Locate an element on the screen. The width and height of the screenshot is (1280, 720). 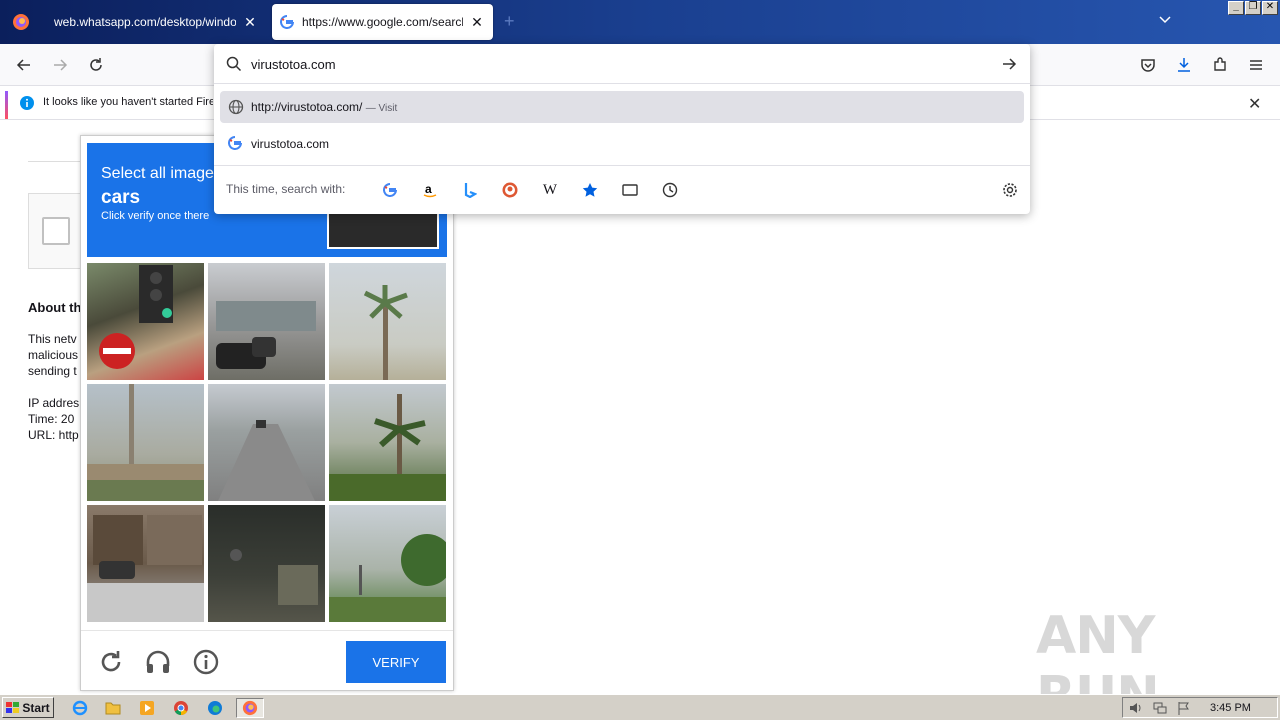
forward-icon is located at coordinates (60, 65).